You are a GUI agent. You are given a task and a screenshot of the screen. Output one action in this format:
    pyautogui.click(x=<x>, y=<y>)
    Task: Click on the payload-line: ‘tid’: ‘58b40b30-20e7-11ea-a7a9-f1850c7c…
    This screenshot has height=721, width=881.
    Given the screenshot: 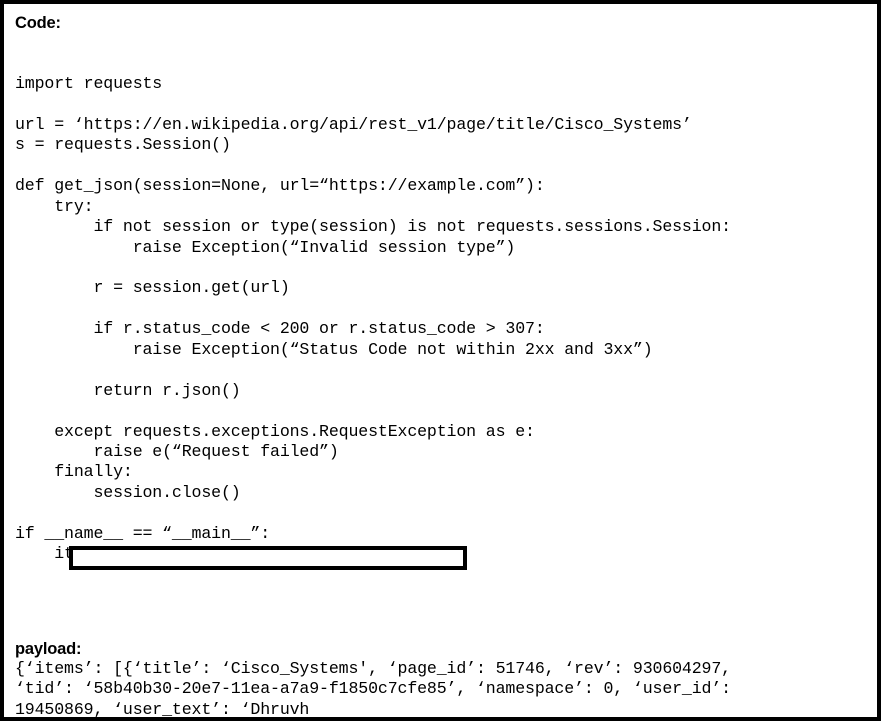 What is the action you would take?
    pyautogui.click(x=373, y=689)
    